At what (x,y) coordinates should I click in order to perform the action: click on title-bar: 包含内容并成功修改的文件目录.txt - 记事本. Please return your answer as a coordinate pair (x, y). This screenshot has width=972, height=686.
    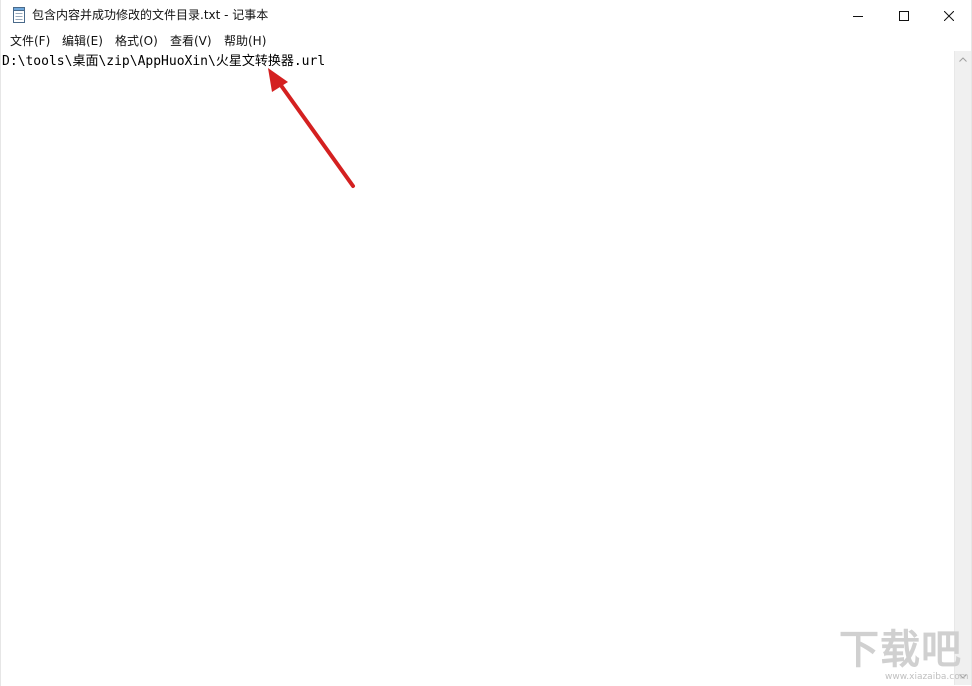
    Looking at the image, I should click on (486, 15).